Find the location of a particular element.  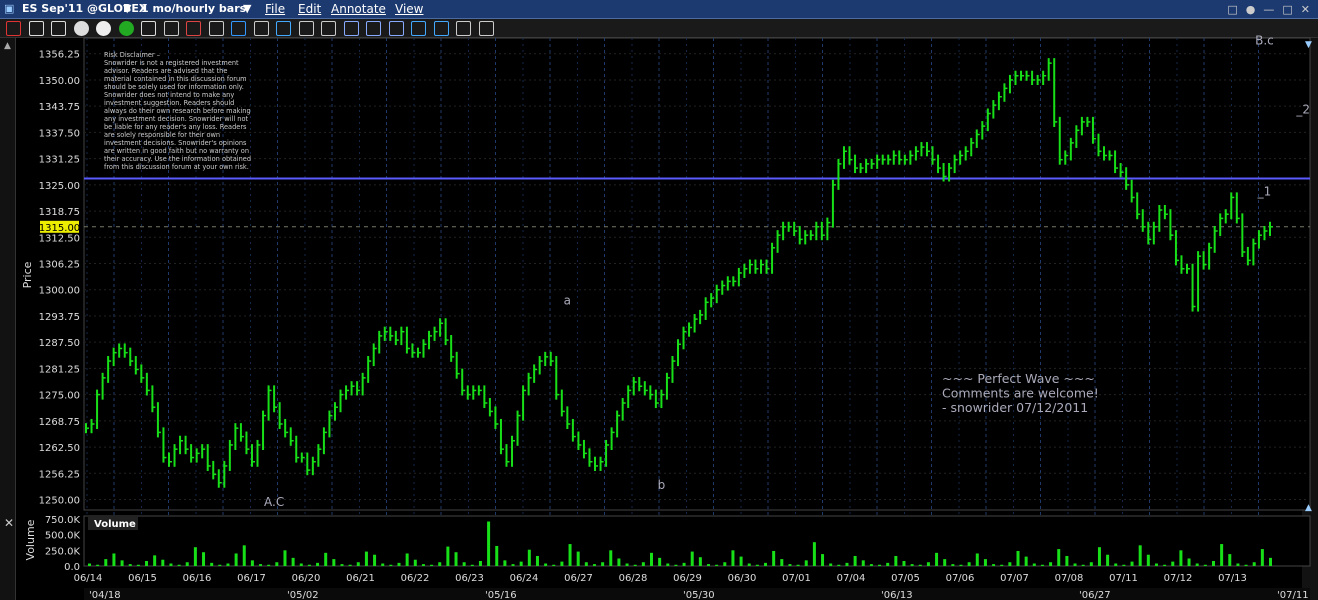

right-scroll-down-icon: ▲ is located at coordinates (1308, 508).